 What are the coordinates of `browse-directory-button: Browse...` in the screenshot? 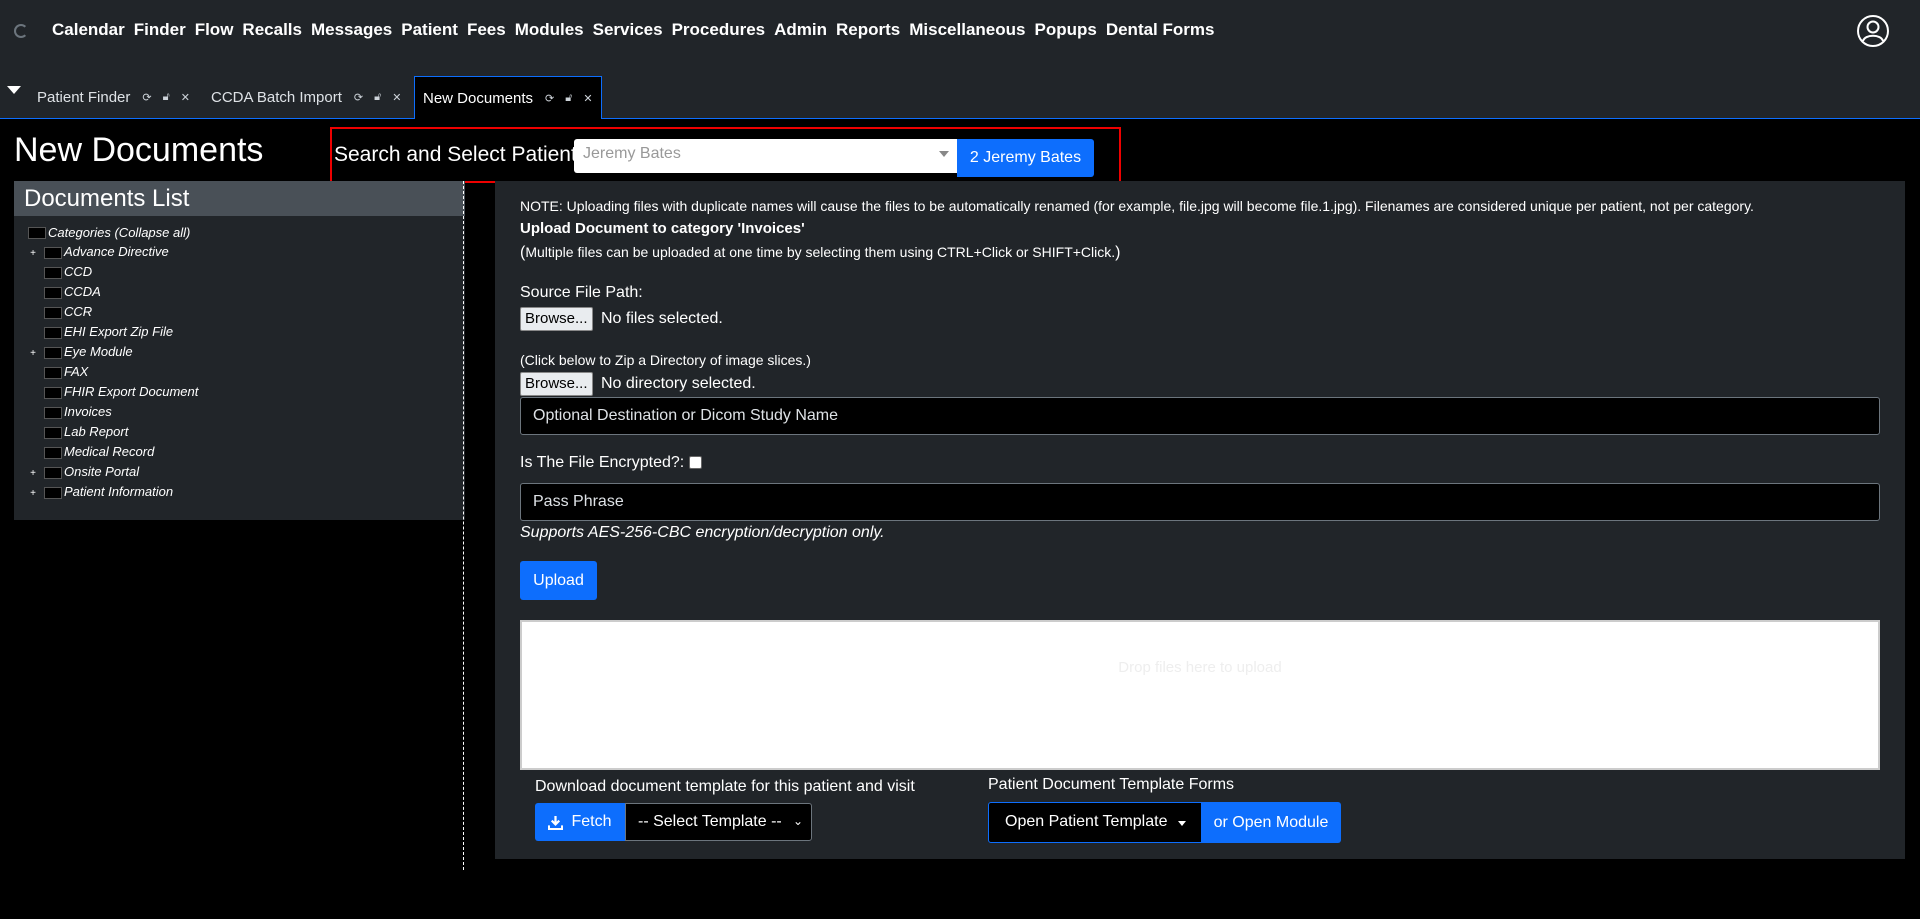 It's located at (556, 384).